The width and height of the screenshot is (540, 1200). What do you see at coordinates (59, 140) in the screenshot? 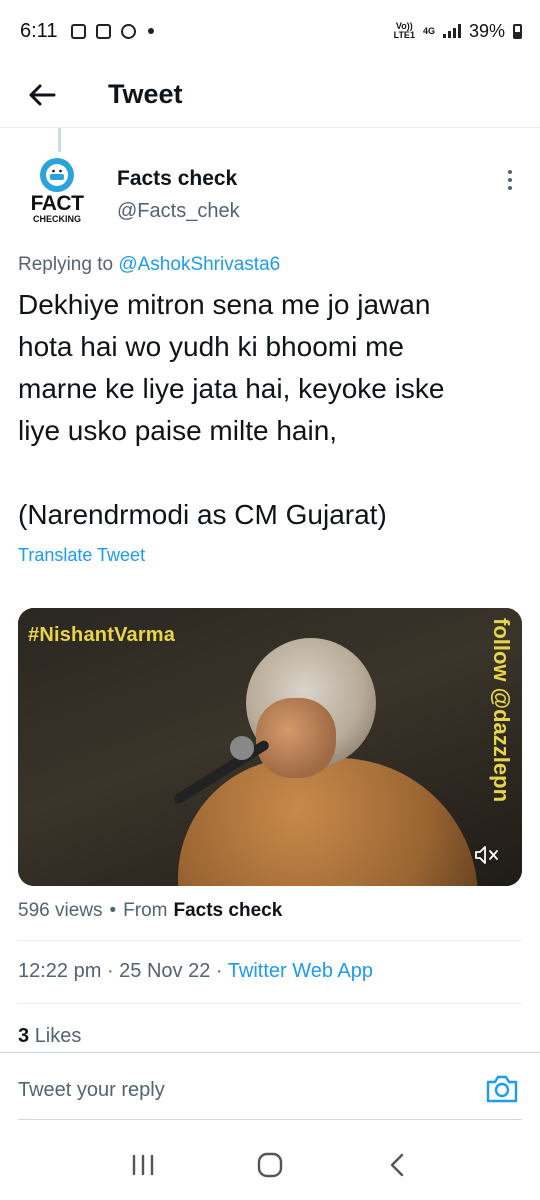
I see `thread-connector-line` at bounding box center [59, 140].